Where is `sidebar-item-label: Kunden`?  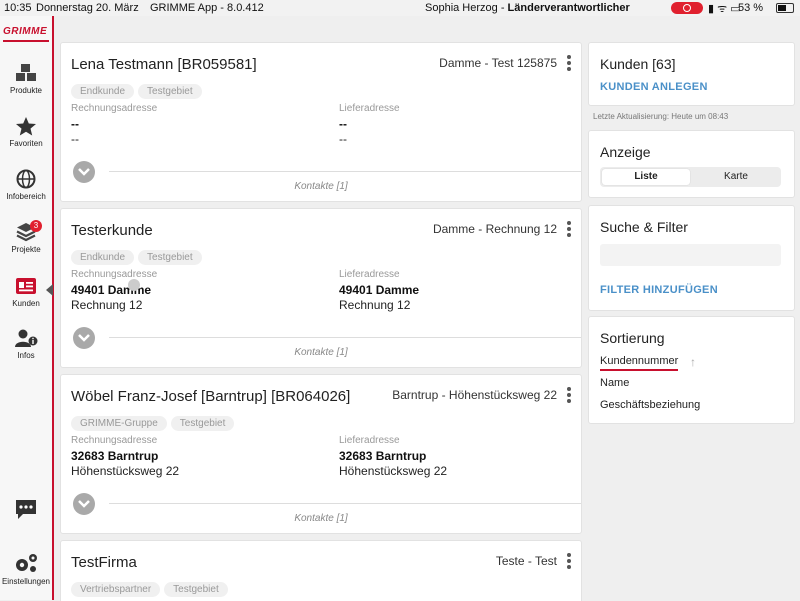
sidebar-item-label: Kunden is located at coordinates (26, 303).